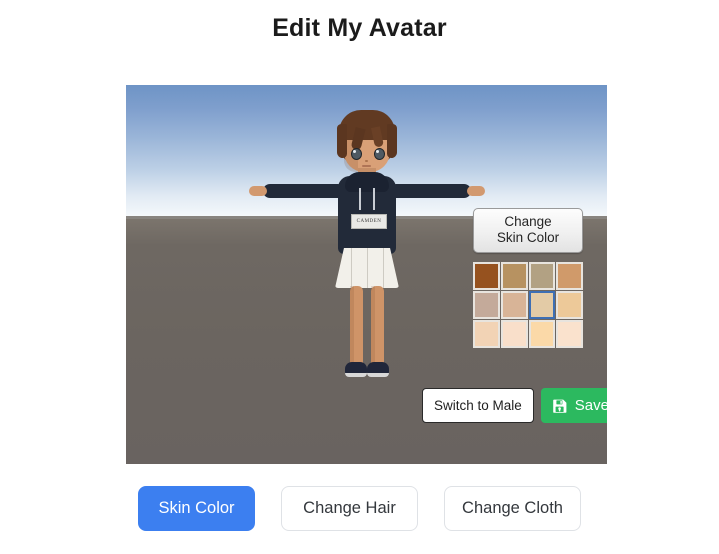 The width and height of the screenshot is (719, 554). Describe the element at coordinates (528, 221) in the screenshot. I see `change-skin-color-label-line1: Change` at that location.